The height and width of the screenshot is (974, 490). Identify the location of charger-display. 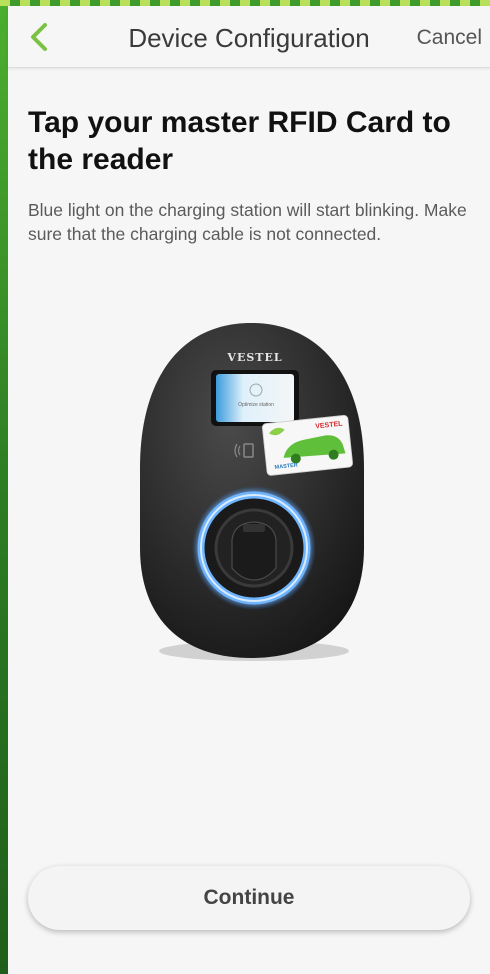
(255, 398).